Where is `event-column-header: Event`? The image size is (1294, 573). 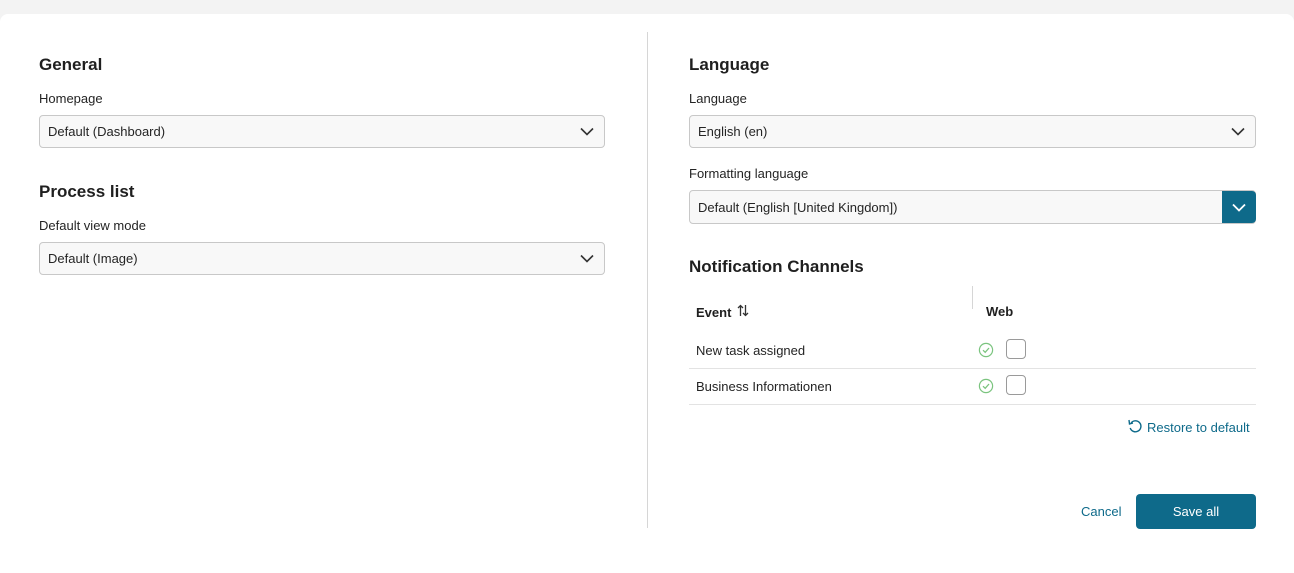
event-column-header: Event is located at coordinates (722, 312).